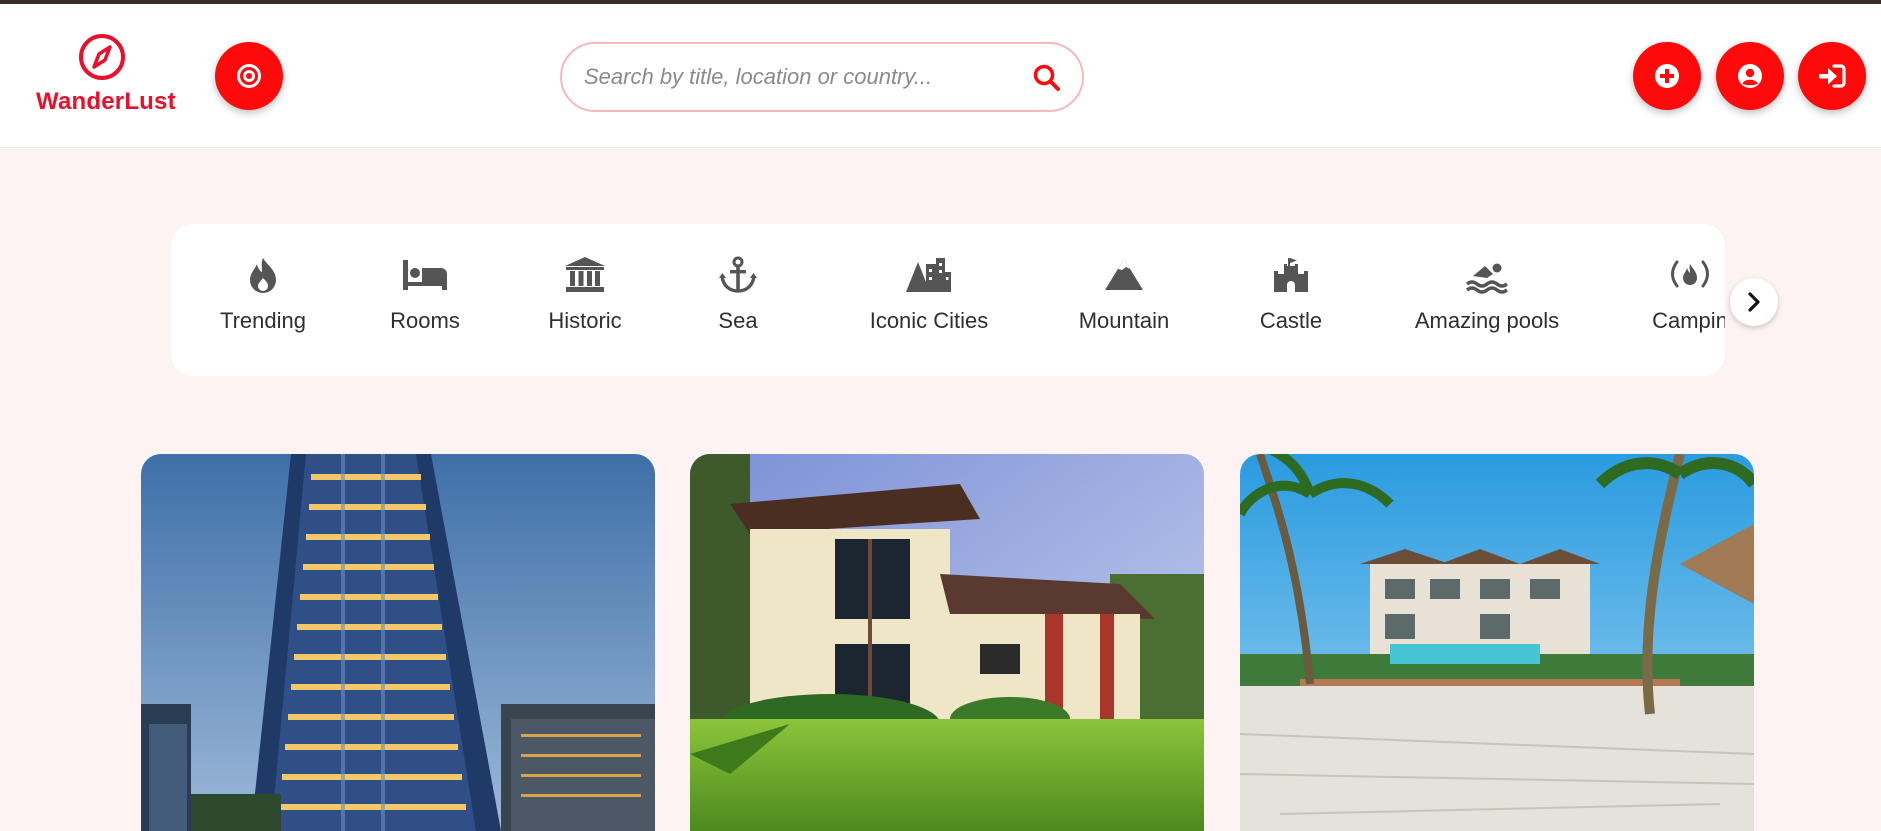 This screenshot has width=1881, height=831. I want to click on modern-house-photo, so click(947, 642).